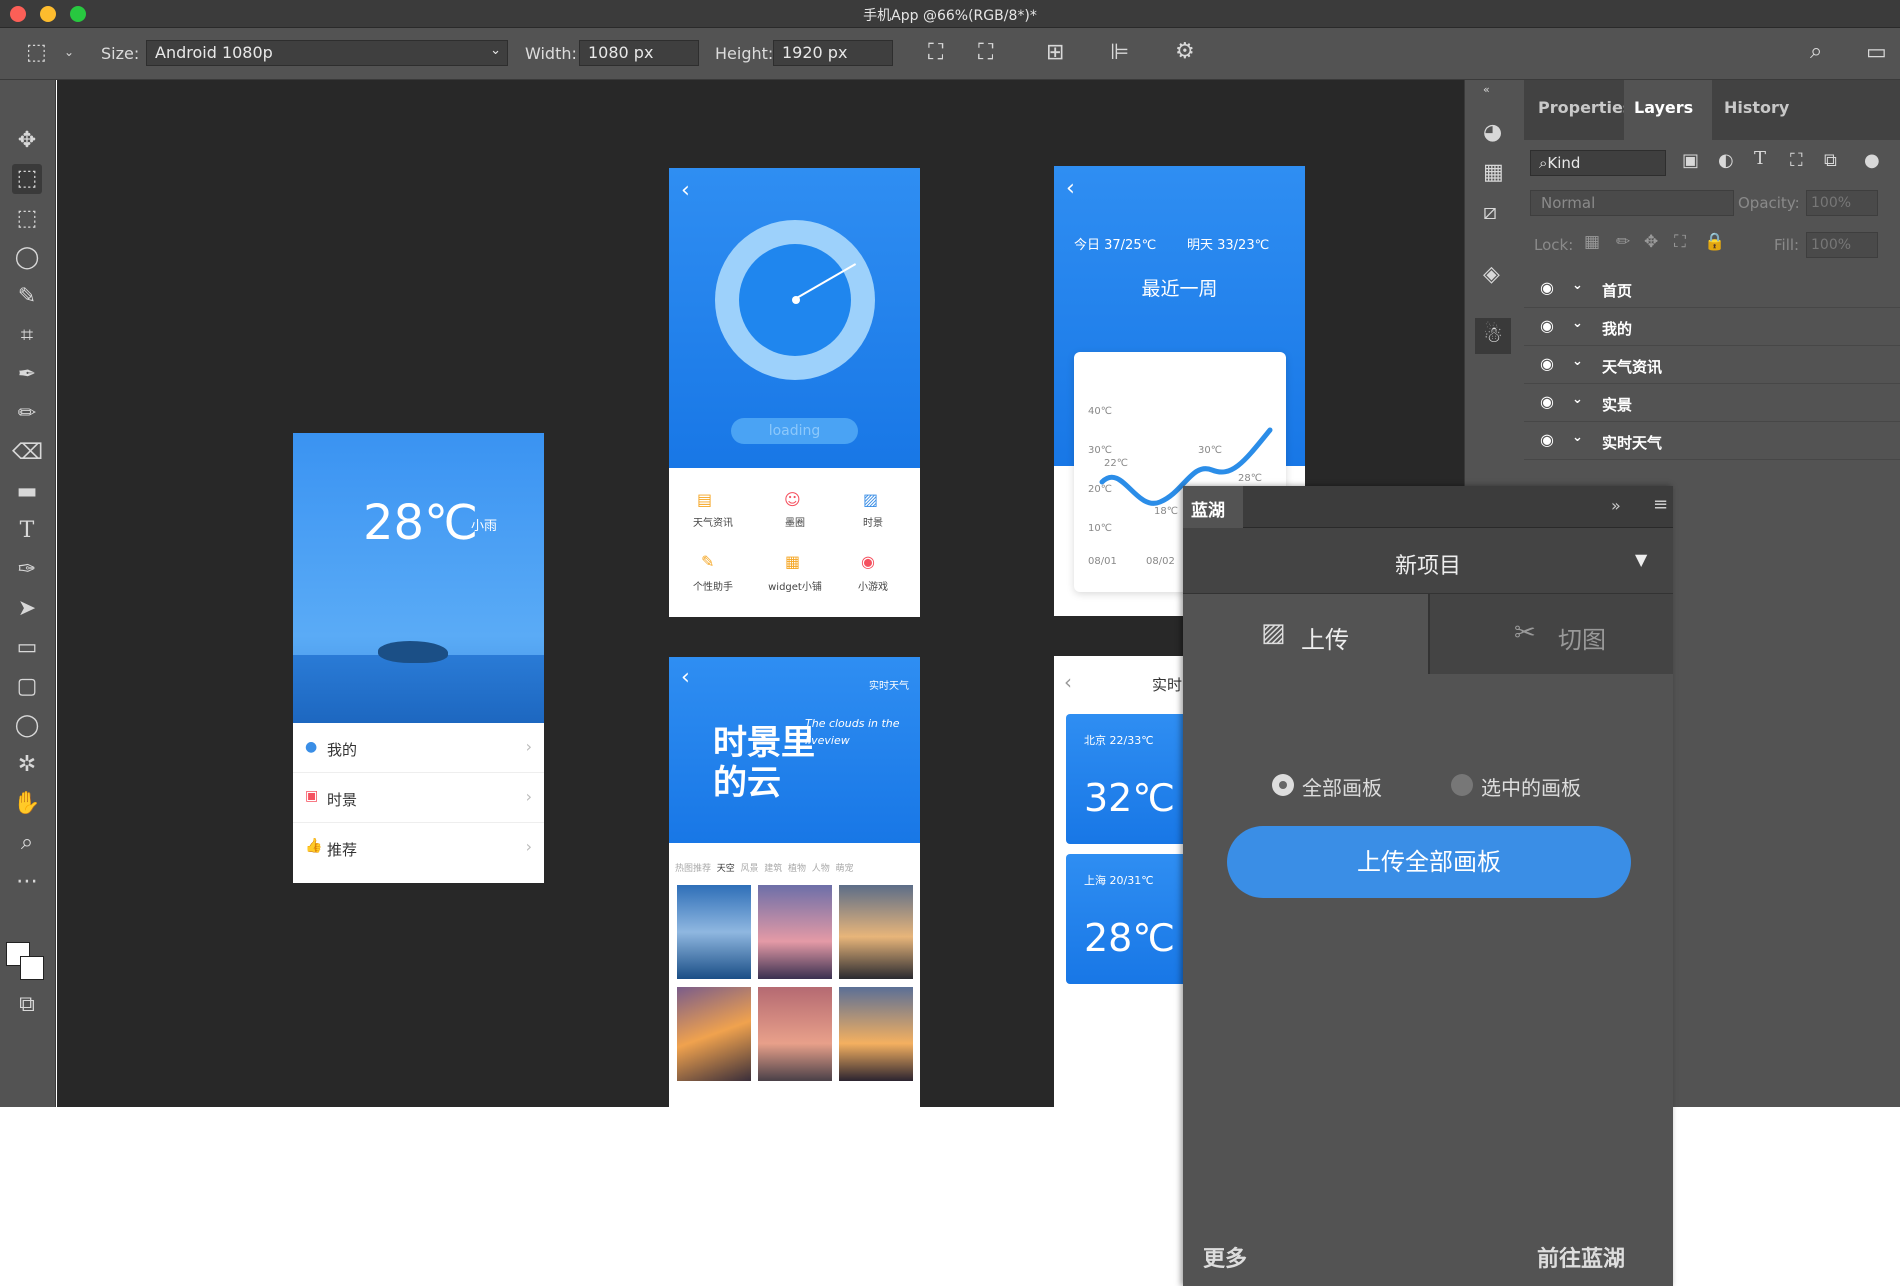 The width and height of the screenshot is (1900, 1286). Describe the element at coordinates (1616, 505) in the screenshot. I see `expand-icon: »` at that location.